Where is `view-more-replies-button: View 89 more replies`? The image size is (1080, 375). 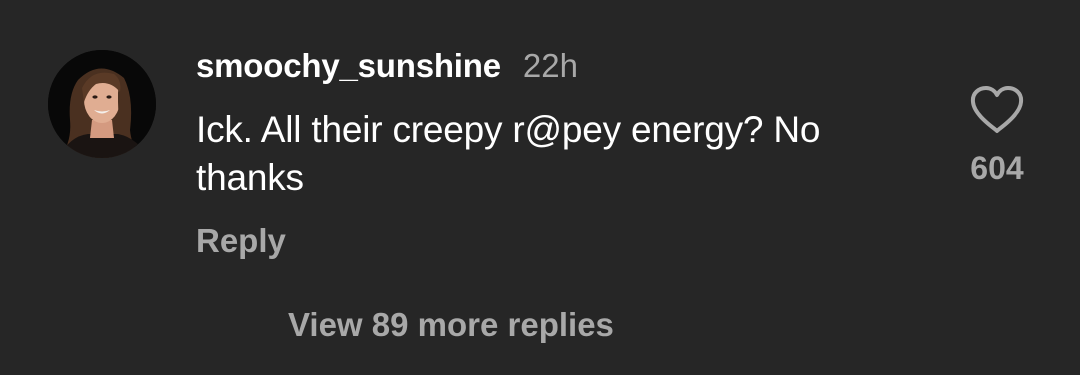
view-more-replies-button: View 89 more replies is located at coordinates (451, 325).